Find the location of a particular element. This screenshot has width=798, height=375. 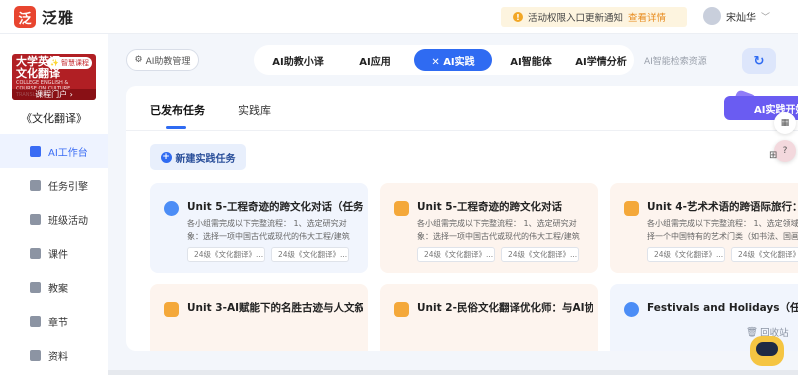

logo-icon: 泛 is located at coordinates (25, 17).